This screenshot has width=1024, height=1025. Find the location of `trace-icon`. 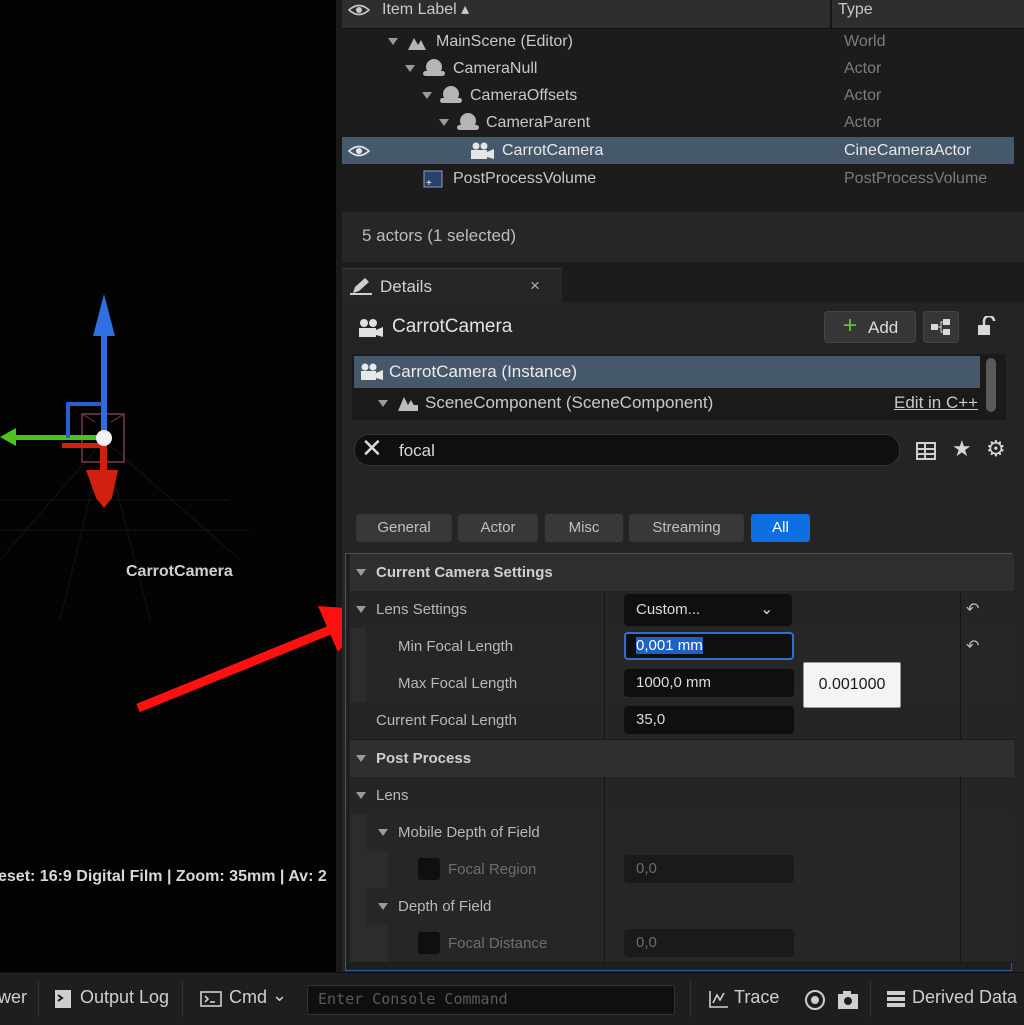

trace-icon is located at coordinates (718, 999).